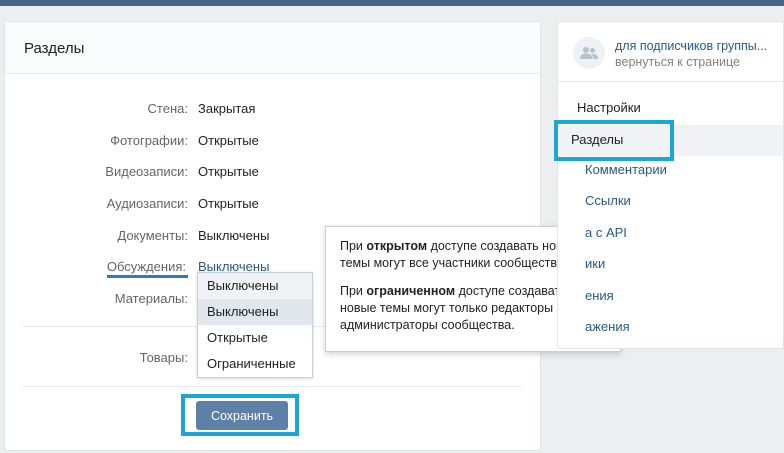 The height and width of the screenshot is (453, 784). I want to click on setting-label: Материалы:, so click(151, 298).